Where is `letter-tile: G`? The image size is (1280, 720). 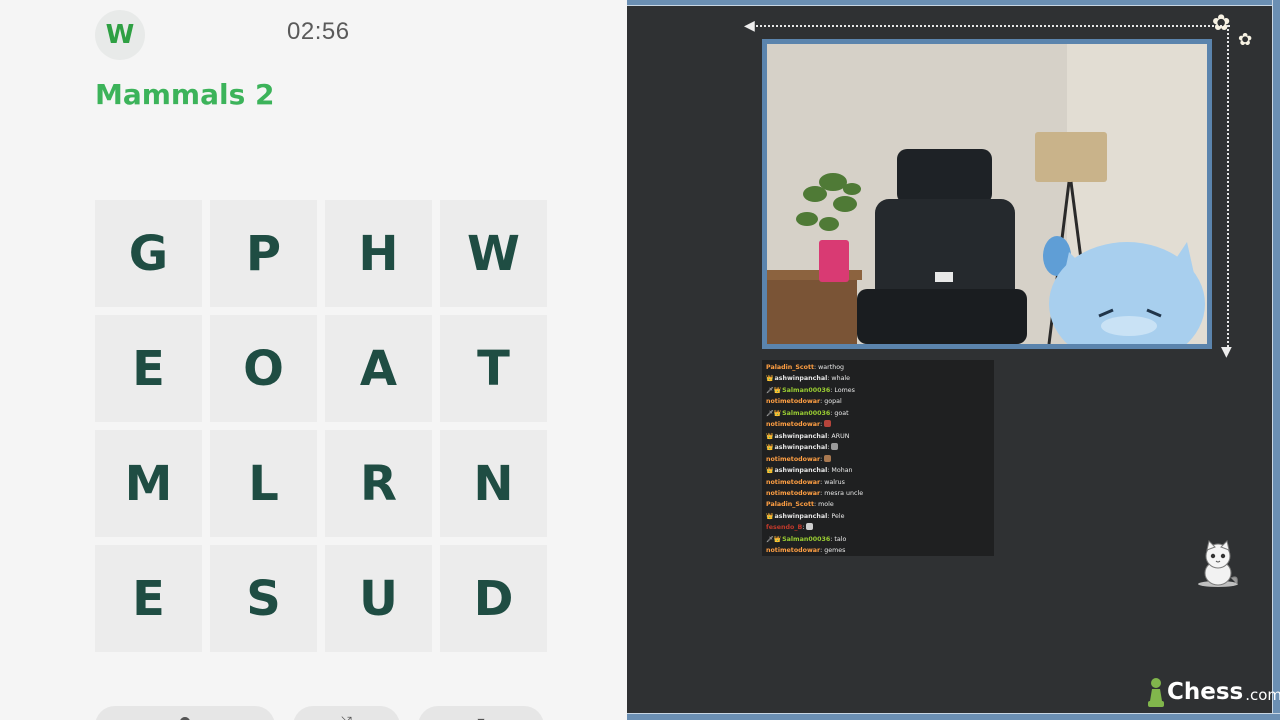 letter-tile: G is located at coordinates (148, 253).